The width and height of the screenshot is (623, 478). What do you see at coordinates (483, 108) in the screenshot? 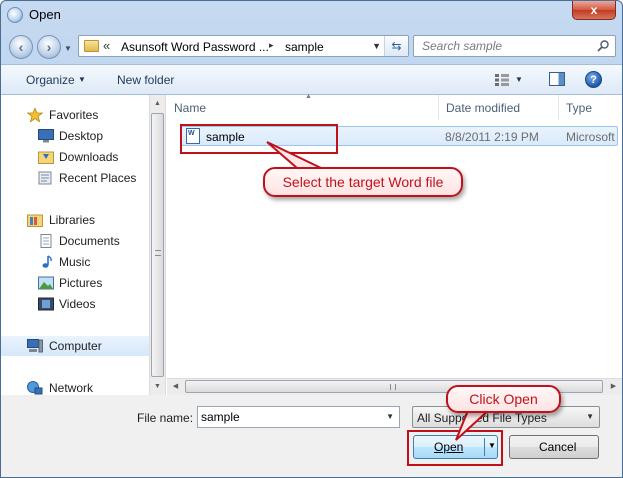
I see `column-header-label: Date modified` at bounding box center [483, 108].